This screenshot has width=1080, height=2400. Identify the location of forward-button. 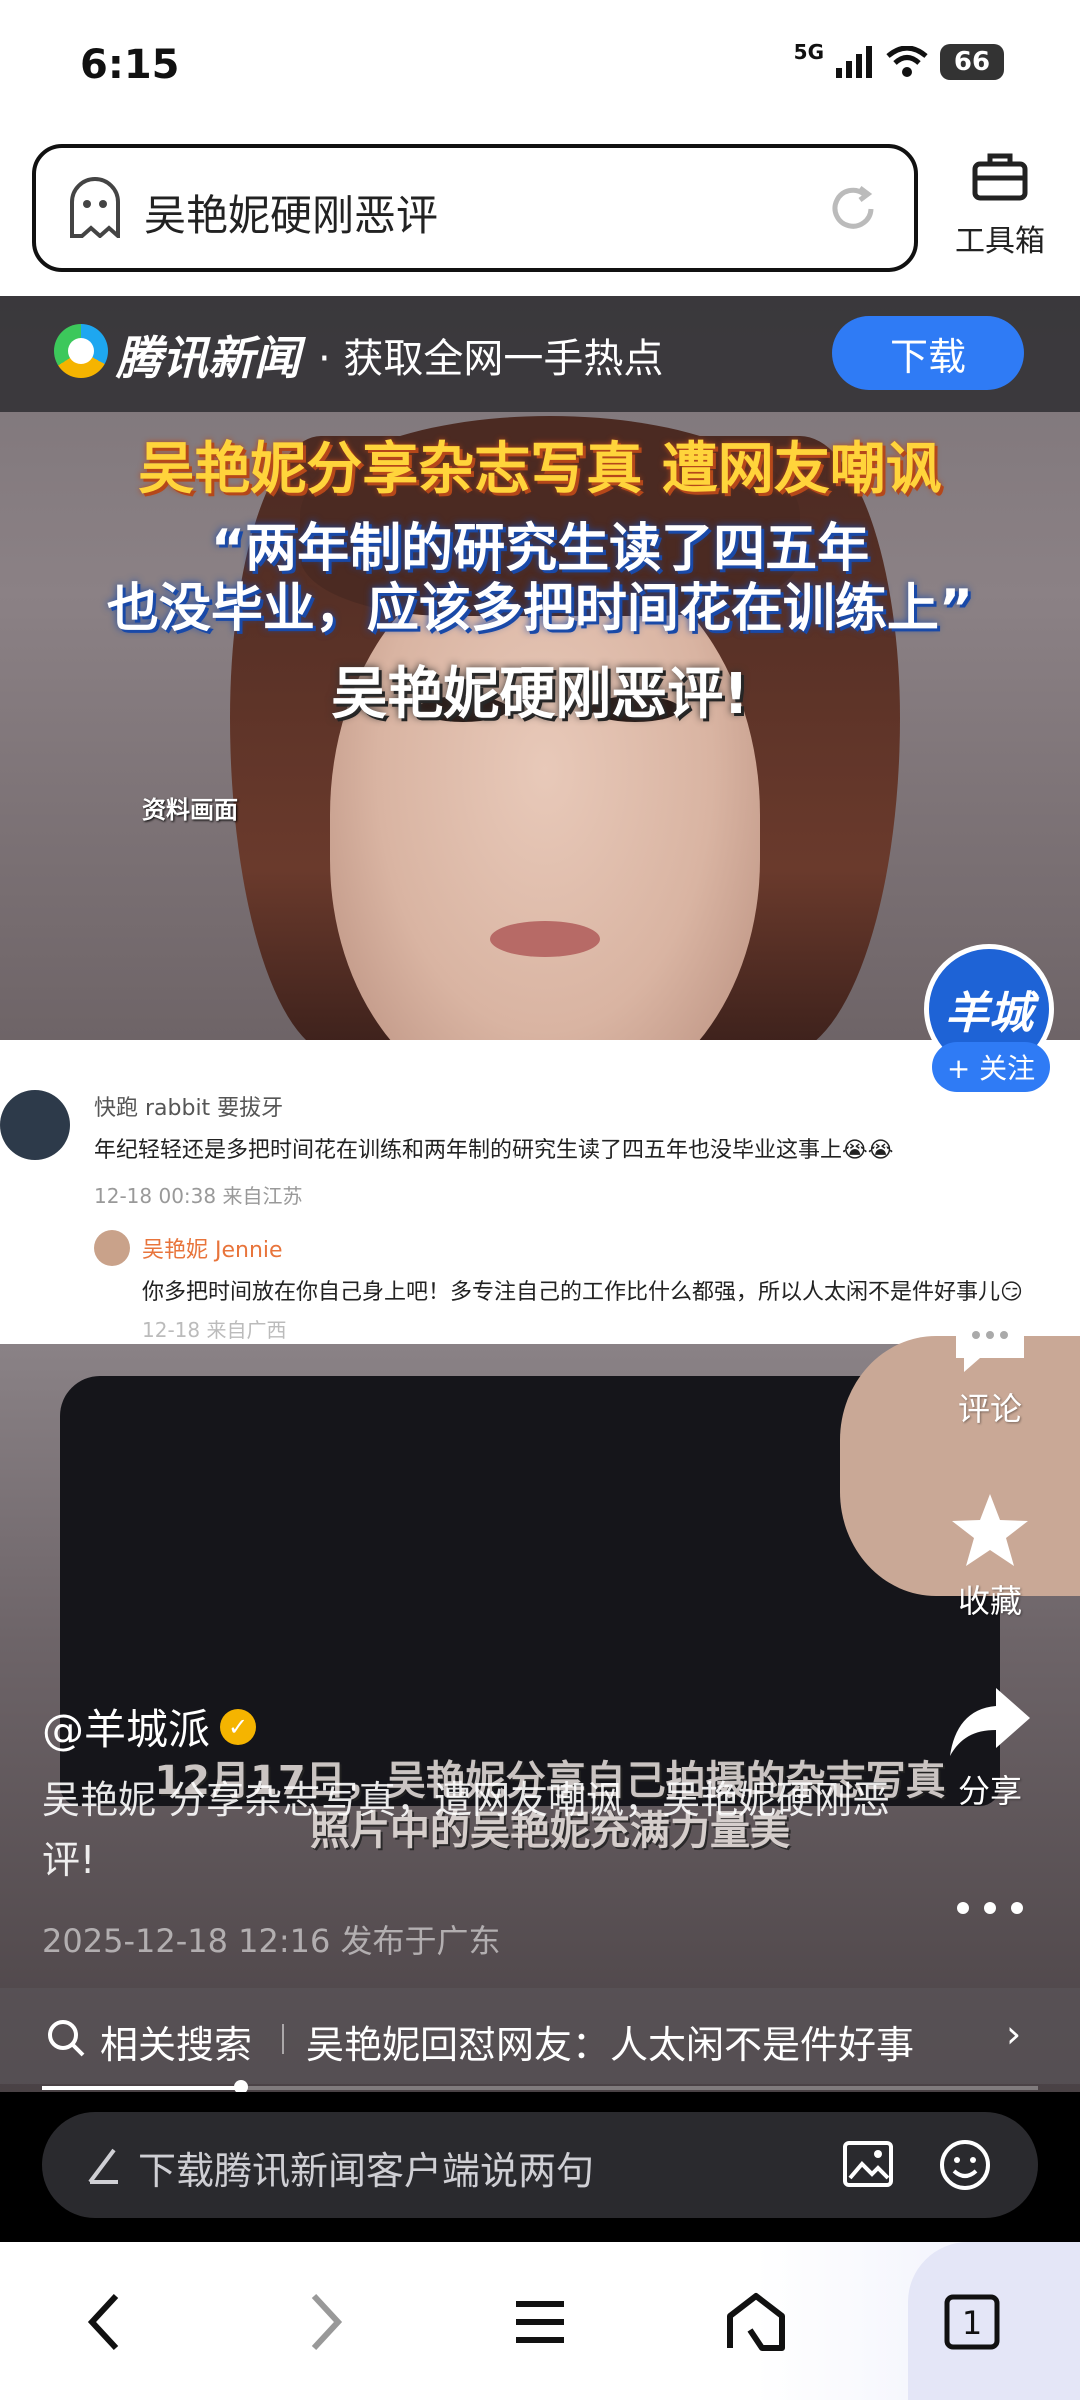
(326, 2322).